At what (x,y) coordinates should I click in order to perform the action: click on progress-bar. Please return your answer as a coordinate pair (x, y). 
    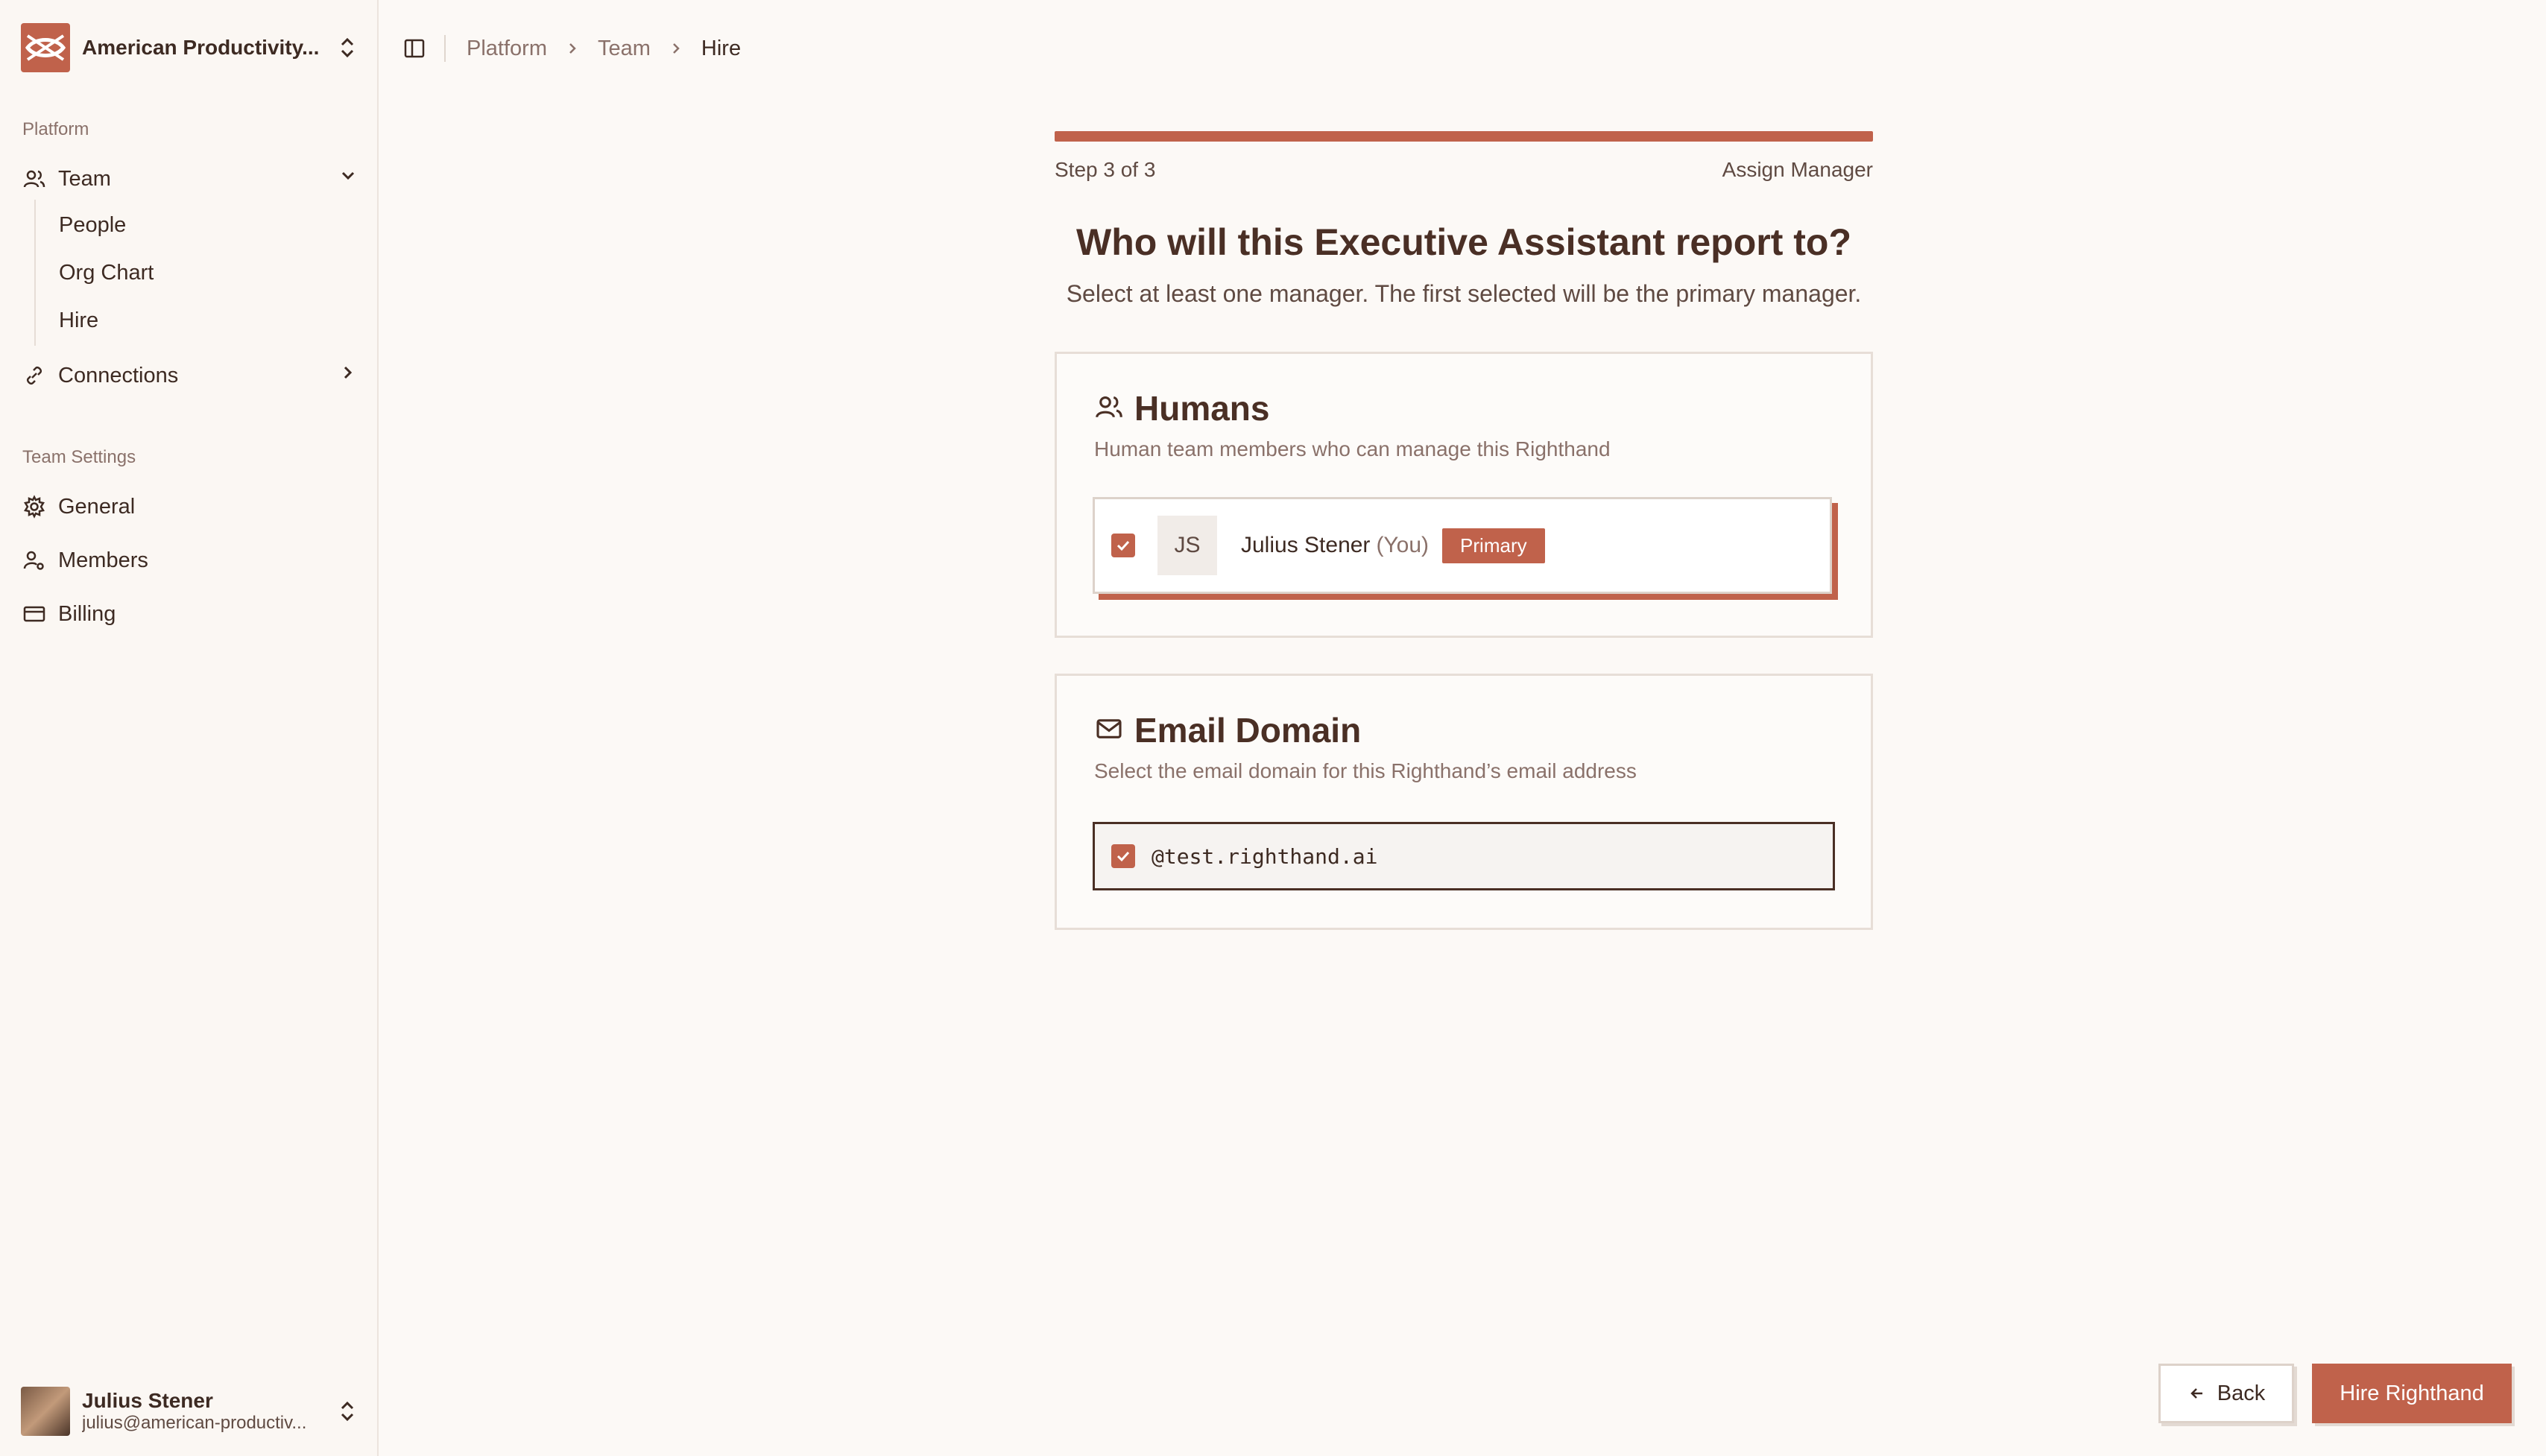
    Looking at the image, I should click on (1464, 136).